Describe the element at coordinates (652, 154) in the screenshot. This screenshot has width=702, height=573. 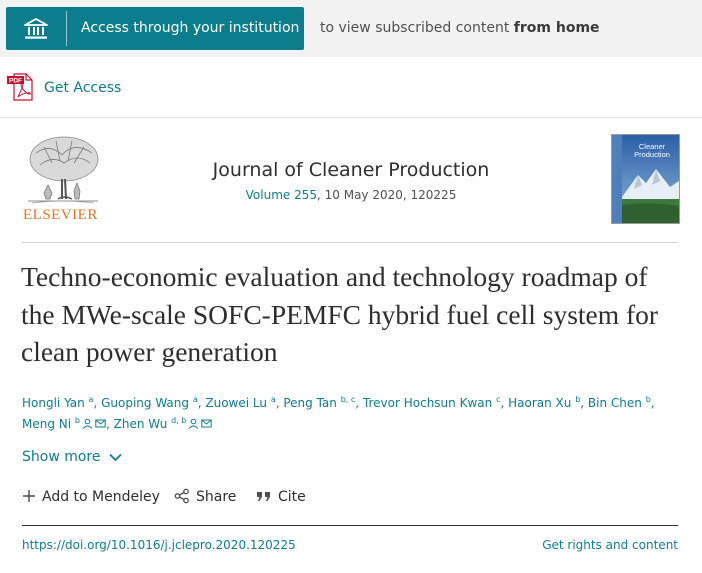
I see `cover-title-line2: Production` at that location.